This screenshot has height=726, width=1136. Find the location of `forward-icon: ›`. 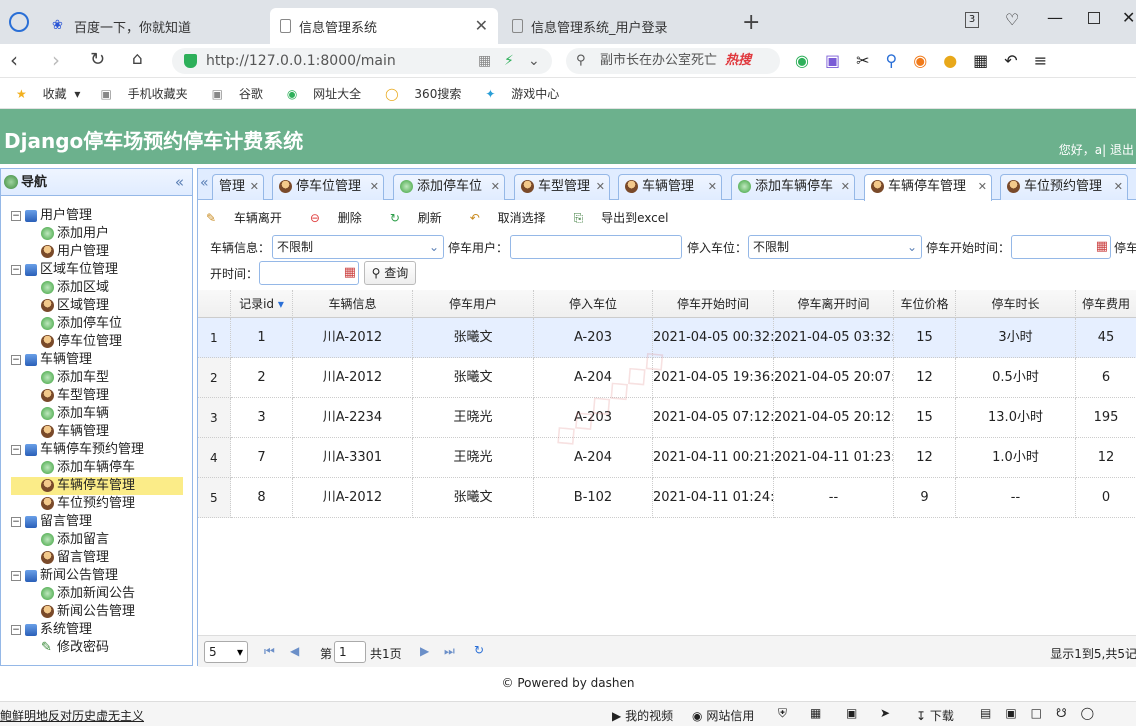

forward-icon: › is located at coordinates (56, 60).